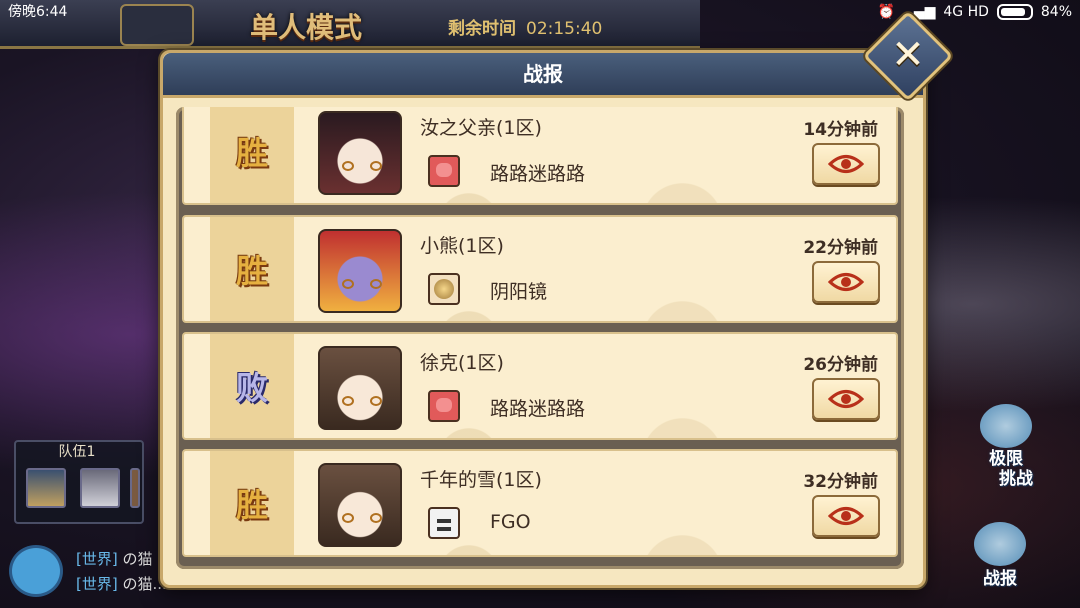 This screenshot has width=1080, height=608. I want to click on team-name: FGO, so click(510, 522).